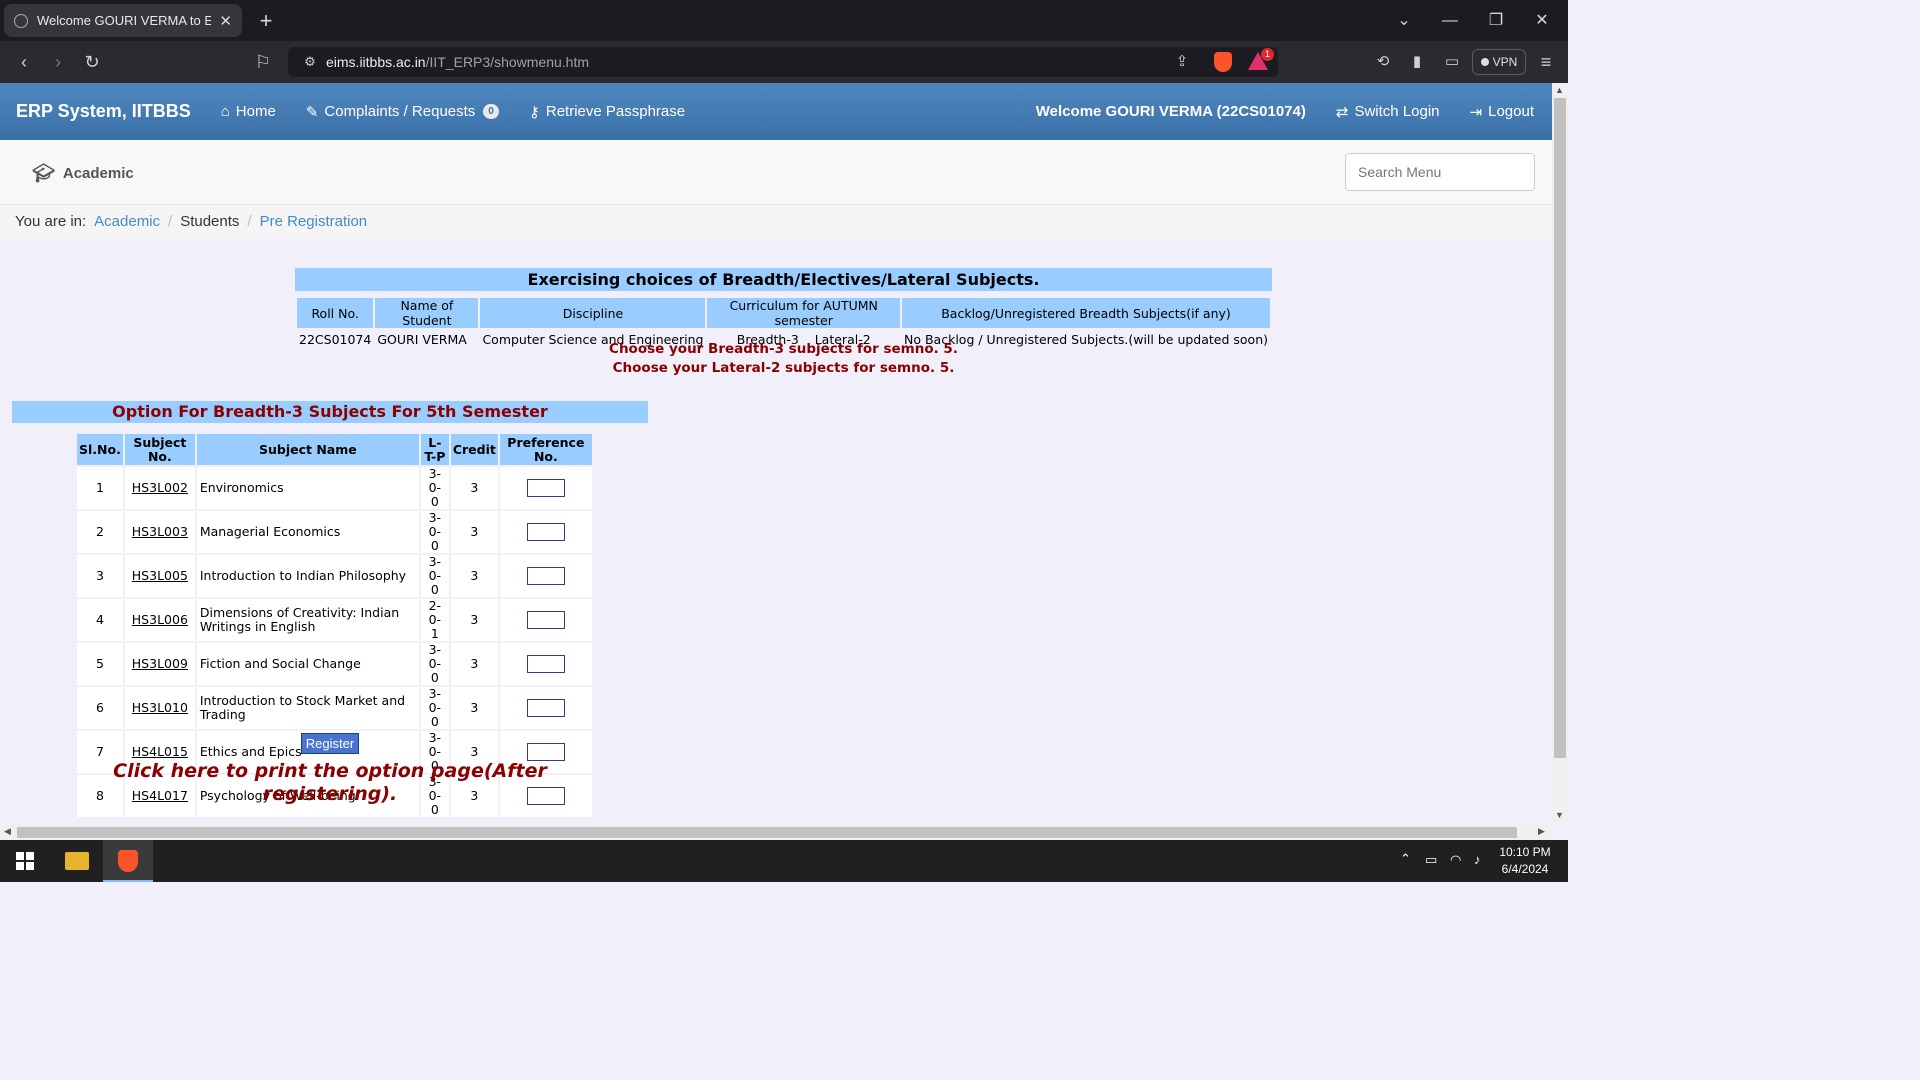 Image resolution: width=1920 pixels, height=1080 pixels. What do you see at coordinates (98, 173) in the screenshot?
I see `academic-label: Academic` at bounding box center [98, 173].